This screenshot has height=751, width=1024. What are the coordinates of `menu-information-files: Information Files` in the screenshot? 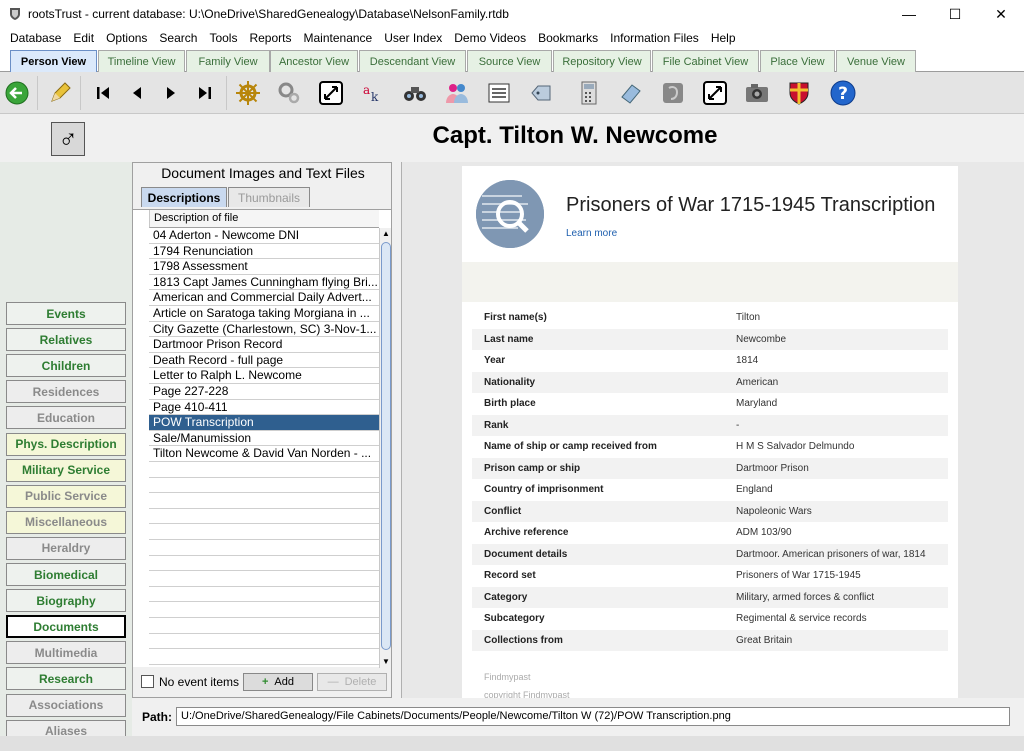 It's located at (654, 38).